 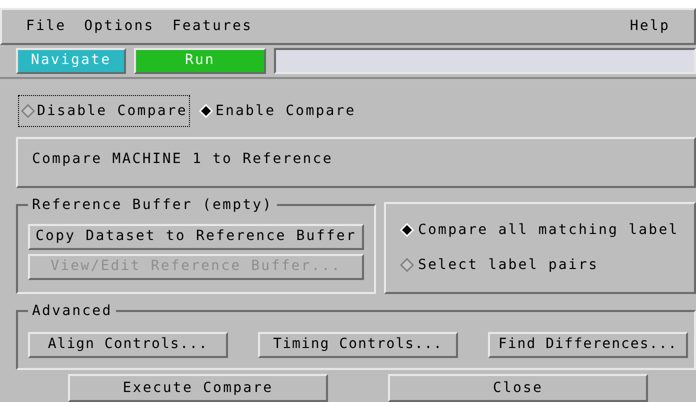 What do you see at coordinates (196, 237) in the screenshot?
I see `action-button: Copy Dataset to Reference Buffer` at bounding box center [196, 237].